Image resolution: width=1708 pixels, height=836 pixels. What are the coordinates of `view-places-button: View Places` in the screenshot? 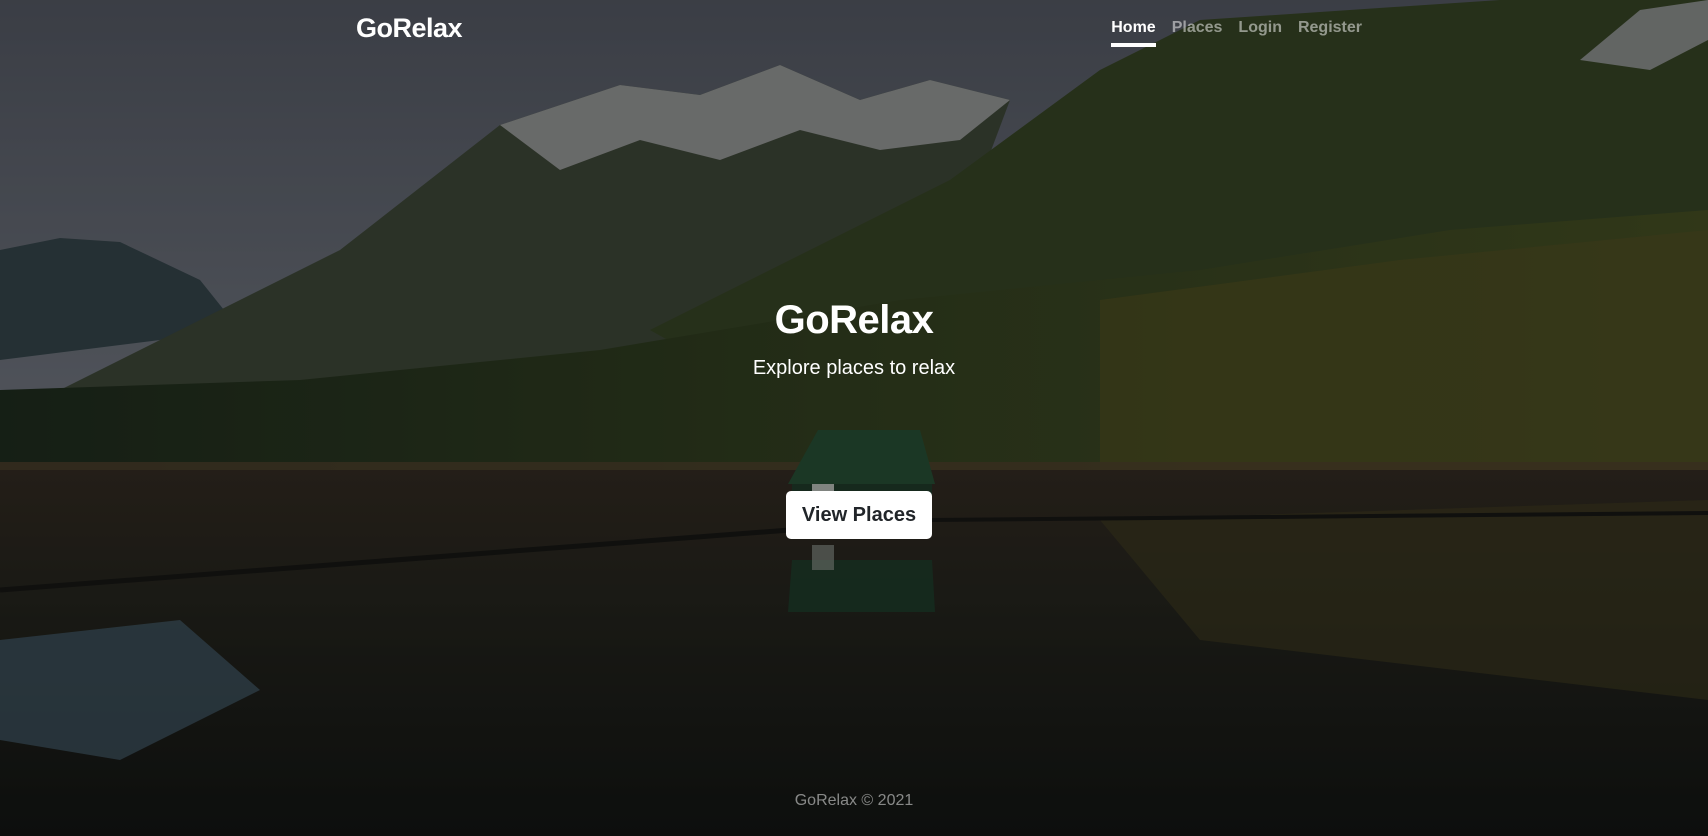 It's located at (859, 515).